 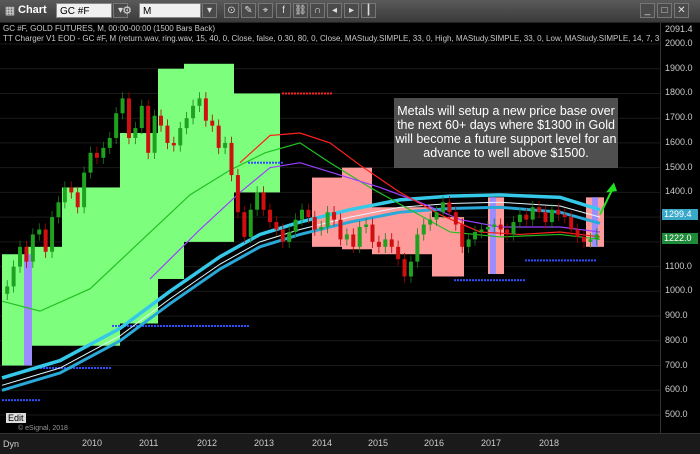 What do you see at coordinates (334, 10) in the screenshot?
I see `scroll-left-icon: ◂` at bounding box center [334, 10].